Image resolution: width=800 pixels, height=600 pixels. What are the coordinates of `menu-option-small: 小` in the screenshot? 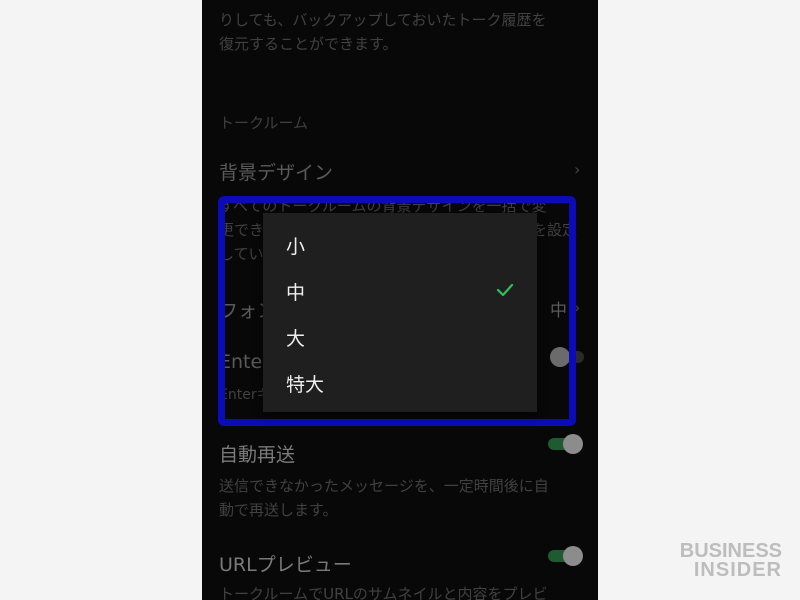 It's located at (400, 245).